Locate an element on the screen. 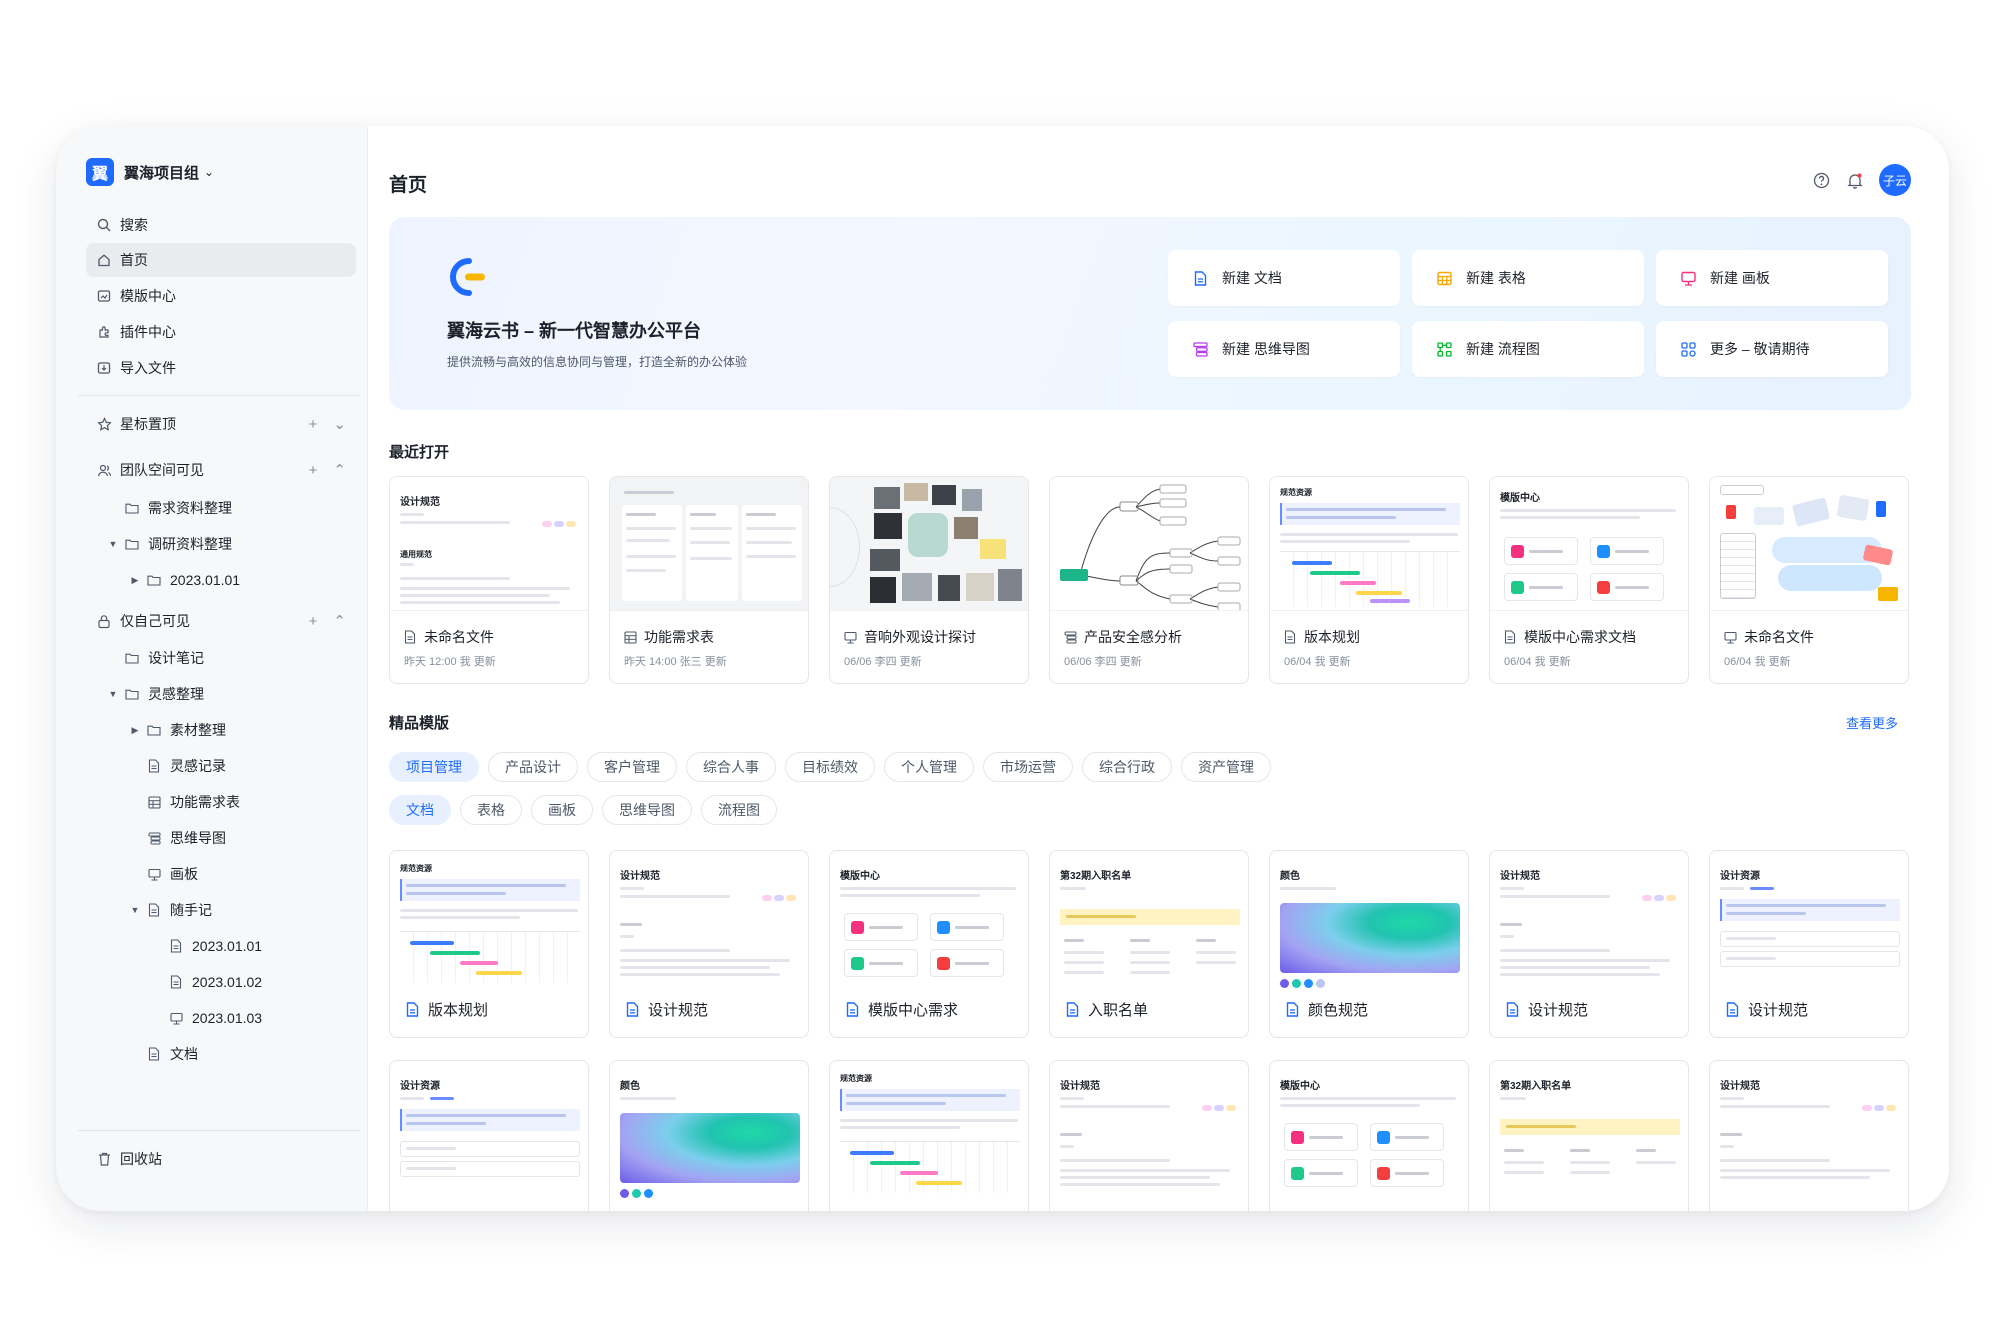  section-label: 团队空间可见 is located at coordinates (162, 470).